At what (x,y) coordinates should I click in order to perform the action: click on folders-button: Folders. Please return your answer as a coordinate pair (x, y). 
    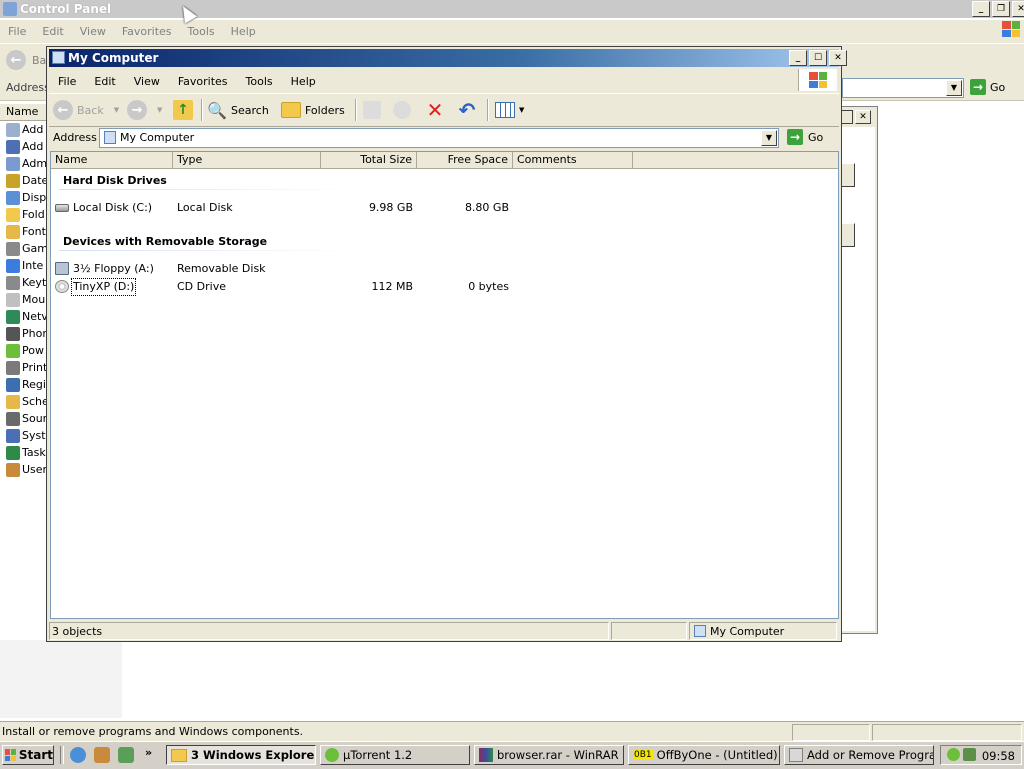
    Looking at the image, I should click on (313, 110).